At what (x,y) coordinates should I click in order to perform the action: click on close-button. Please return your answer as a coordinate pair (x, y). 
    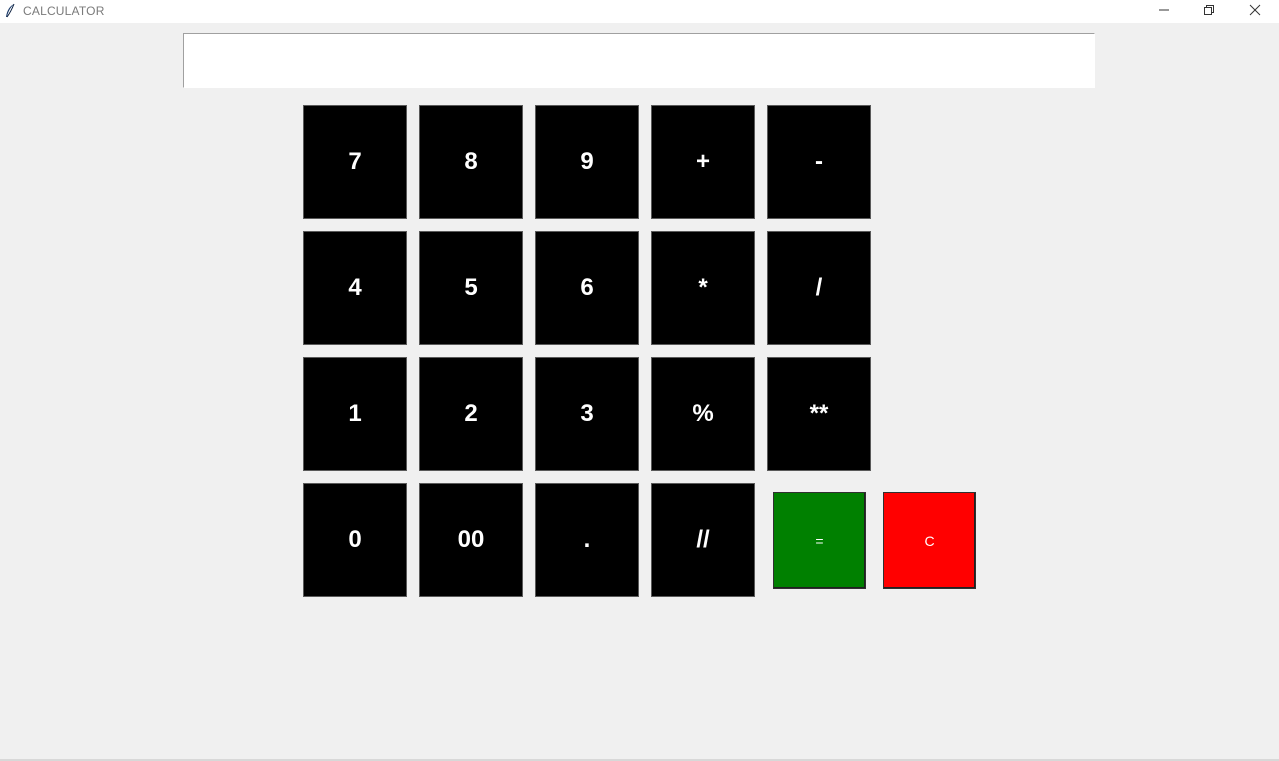
    Looking at the image, I should click on (1255, 11).